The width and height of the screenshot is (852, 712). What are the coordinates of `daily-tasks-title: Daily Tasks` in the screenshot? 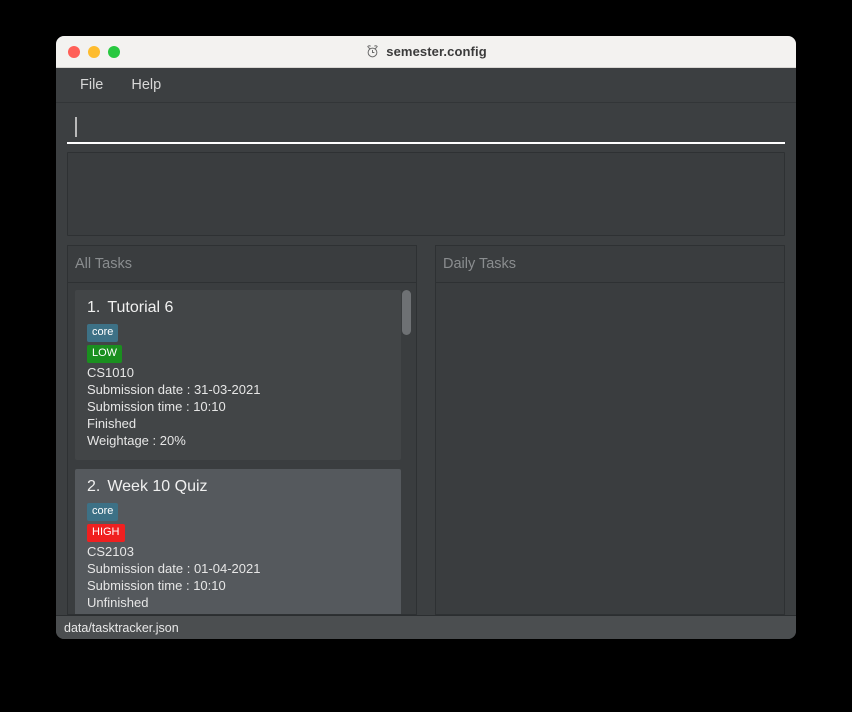 It's located at (480, 264).